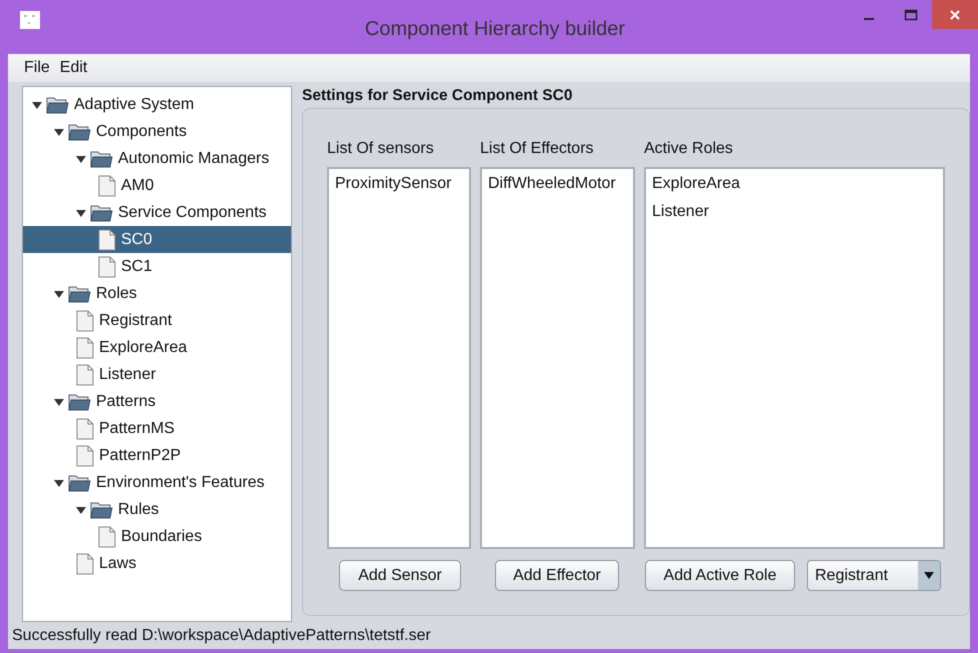  What do you see at coordinates (696, 187) in the screenshot?
I see `list-item: ExploreArea` at bounding box center [696, 187].